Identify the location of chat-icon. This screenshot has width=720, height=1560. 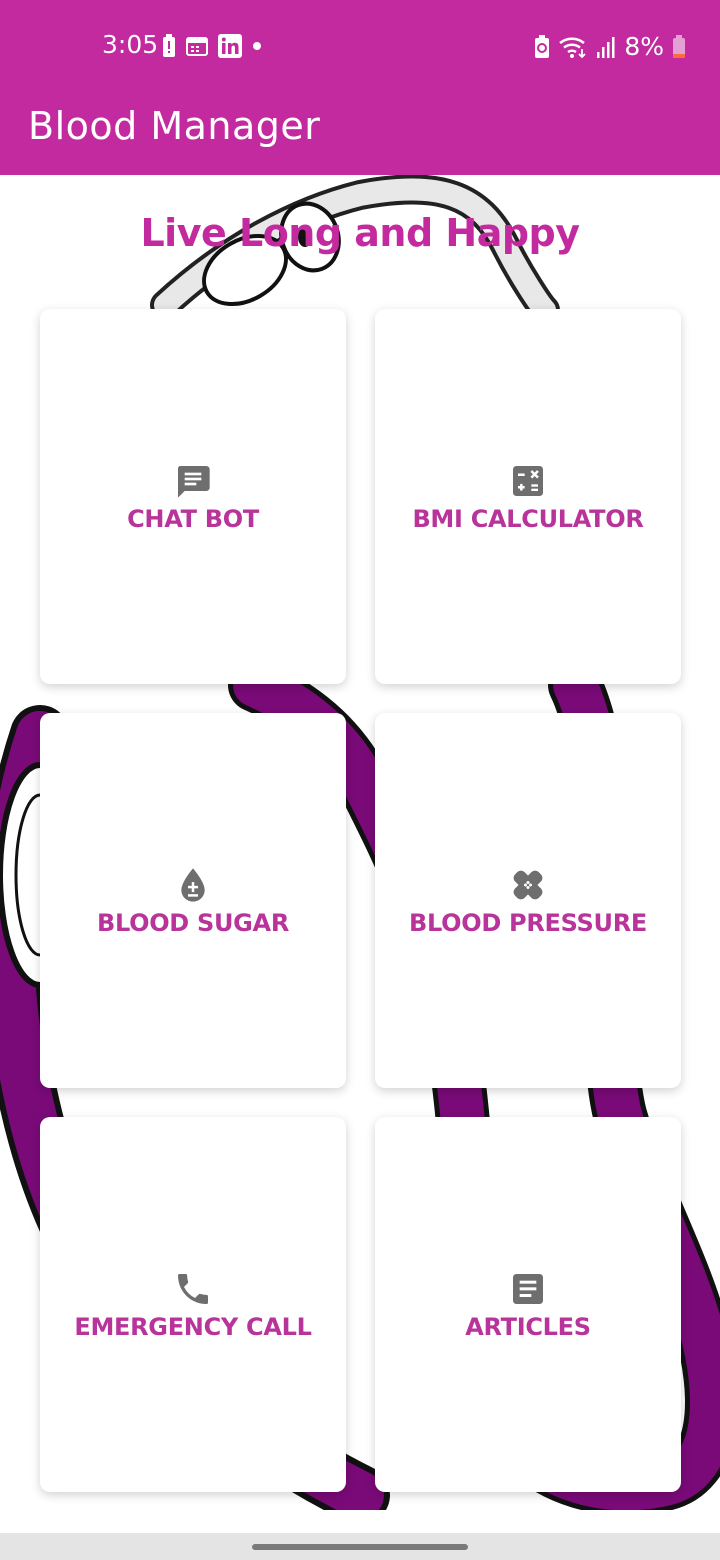
(193, 481).